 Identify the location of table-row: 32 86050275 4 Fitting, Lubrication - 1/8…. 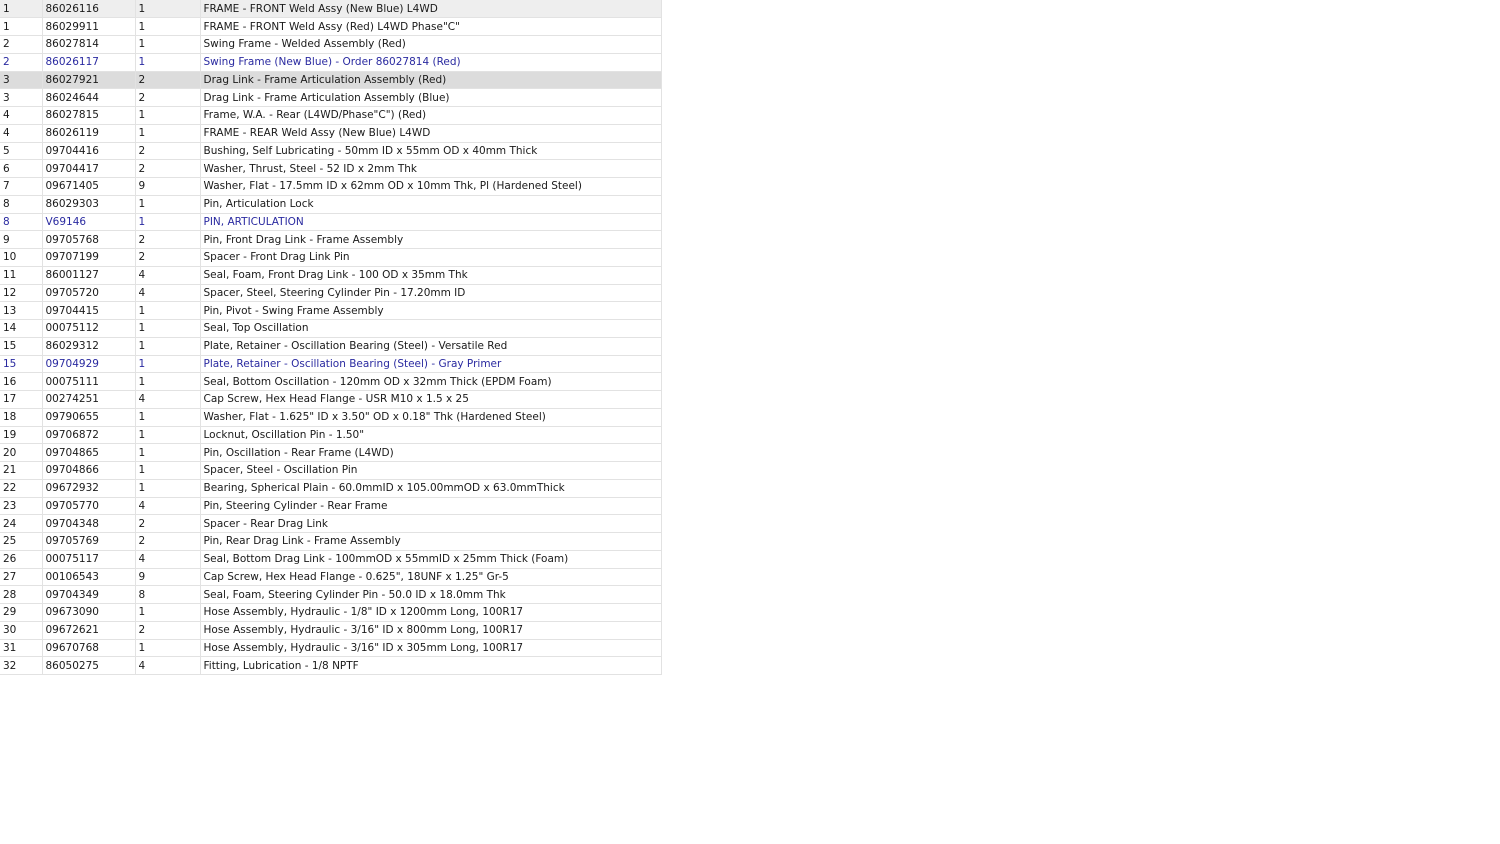
(331, 665).